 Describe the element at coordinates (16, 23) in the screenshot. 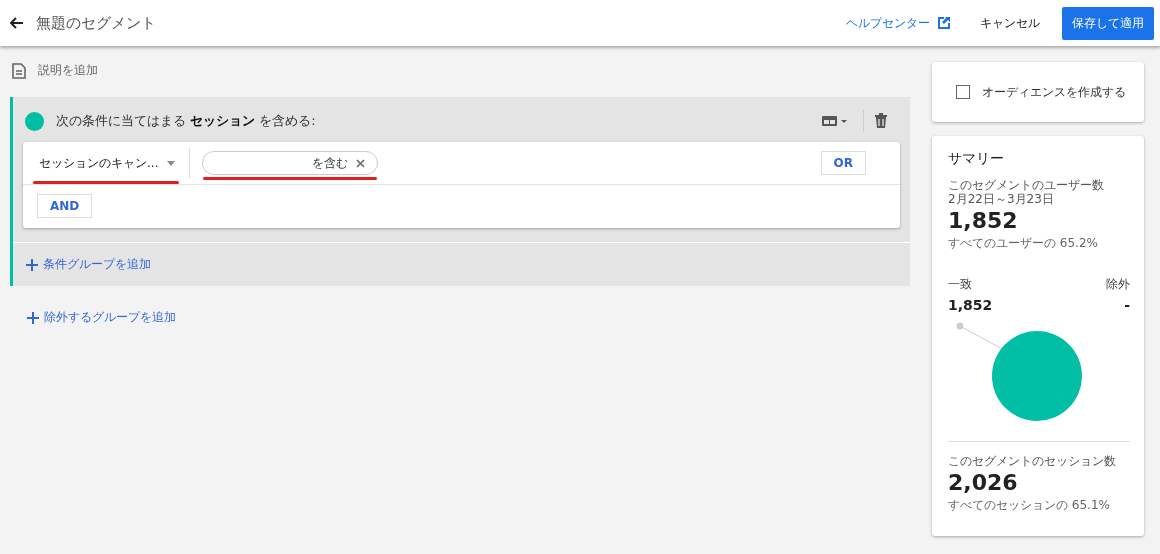

I see `back-arrow-icon` at that location.